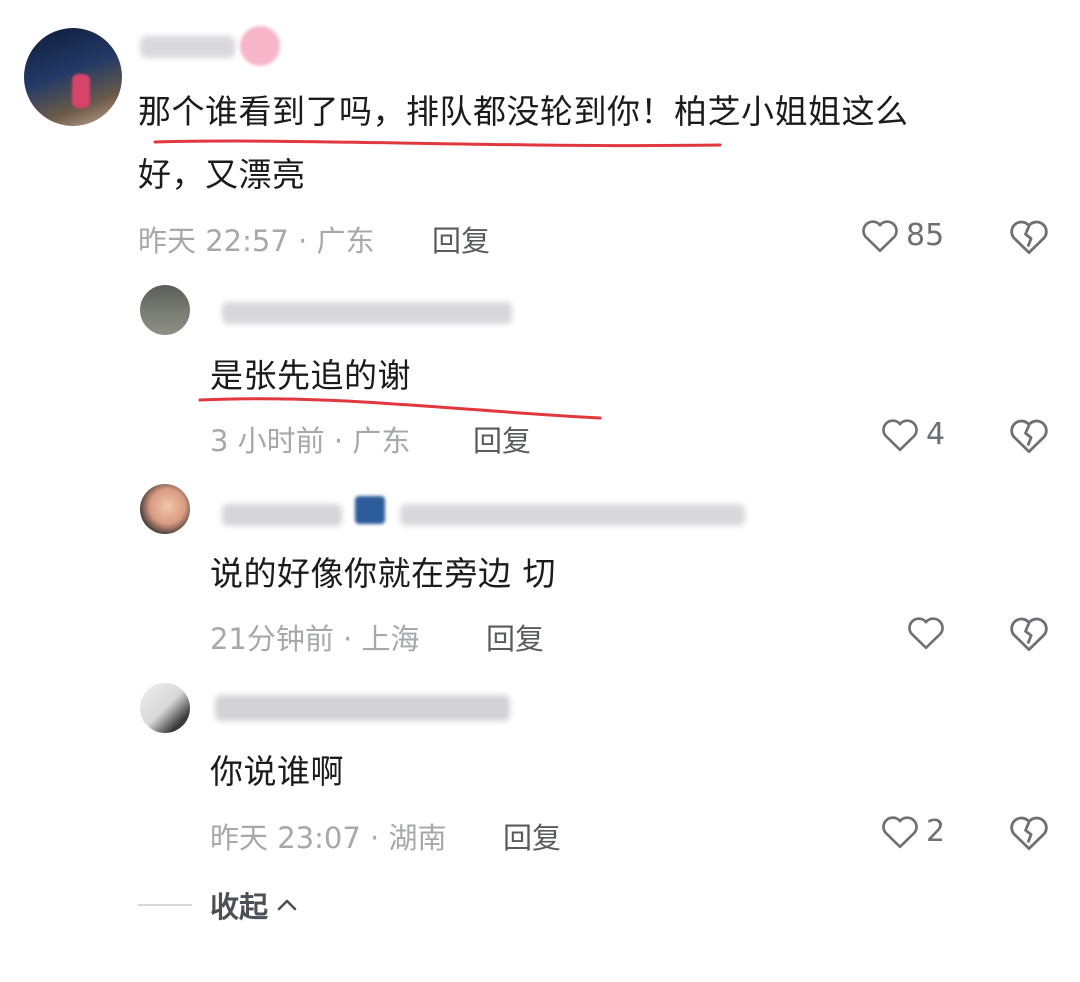 This screenshot has width=1080, height=982. What do you see at coordinates (165, 905) in the screenshot?
I see `divider-line` at bounding box center [165, 905].